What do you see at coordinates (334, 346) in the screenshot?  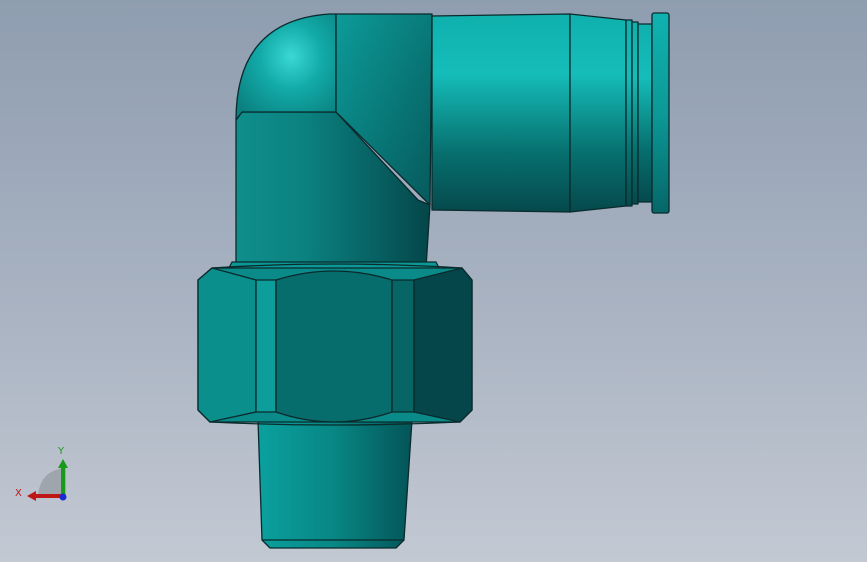 I see `hex-face-center` at bounding box center [334, 346].